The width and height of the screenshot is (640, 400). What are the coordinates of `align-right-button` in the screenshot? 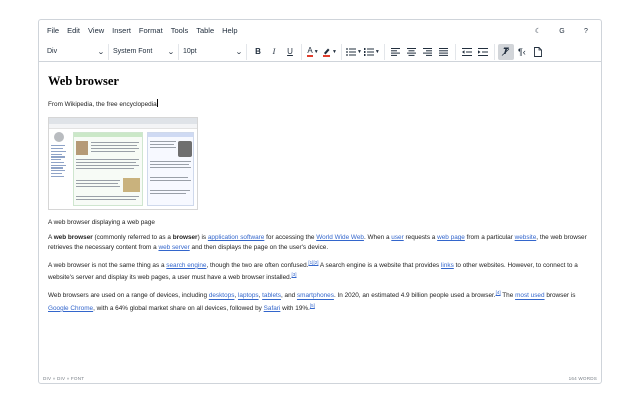 It's located at (428, 52).